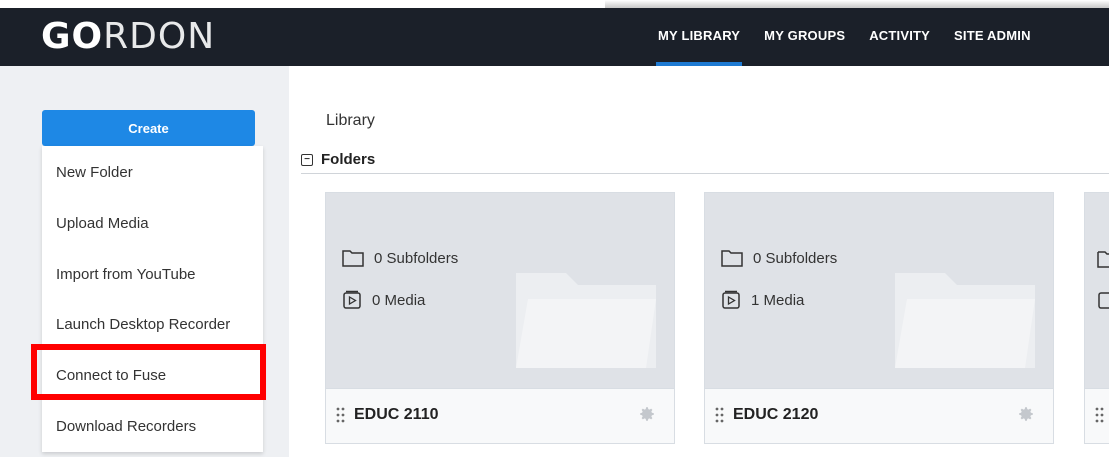 This screenshot has width=1109, height=457. I want to click on folders-section-header: − Folders, so click(705, 162).